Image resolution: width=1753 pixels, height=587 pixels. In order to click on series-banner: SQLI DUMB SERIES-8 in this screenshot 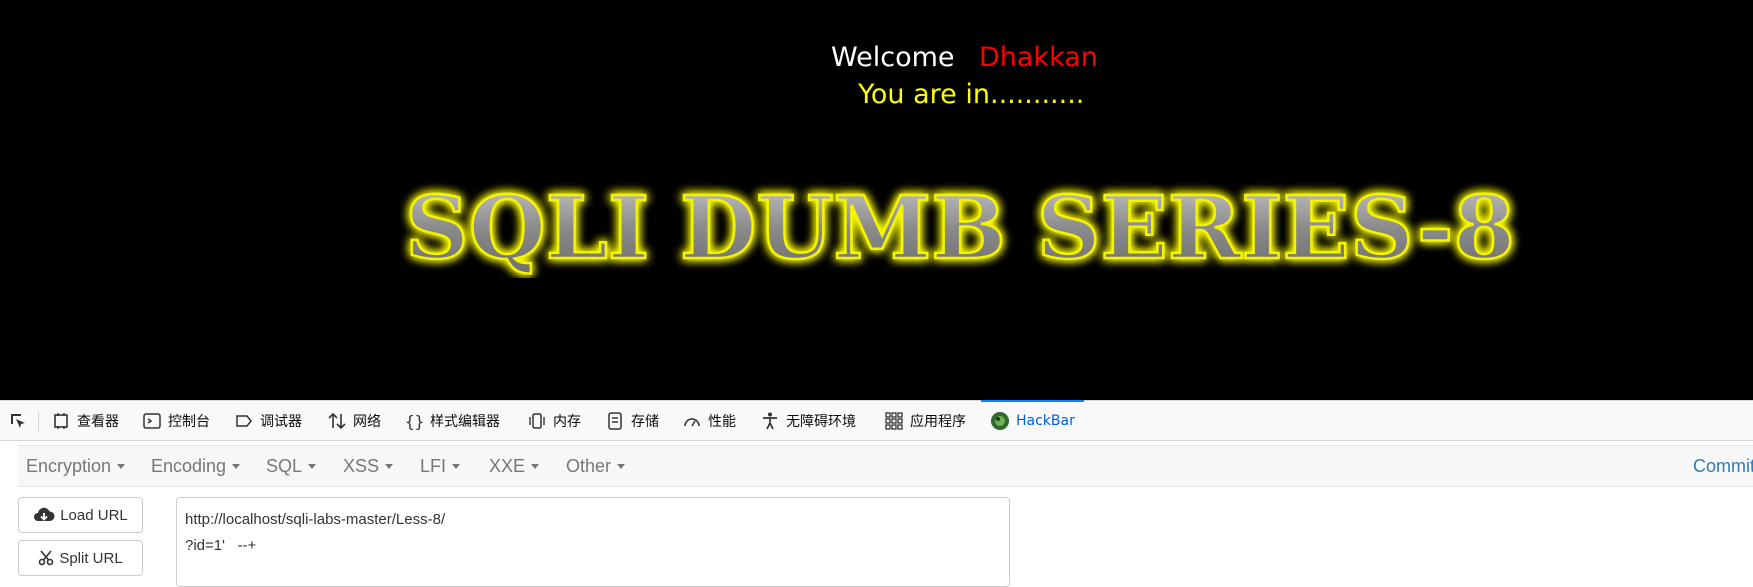, I will do `click(960, 228)`.